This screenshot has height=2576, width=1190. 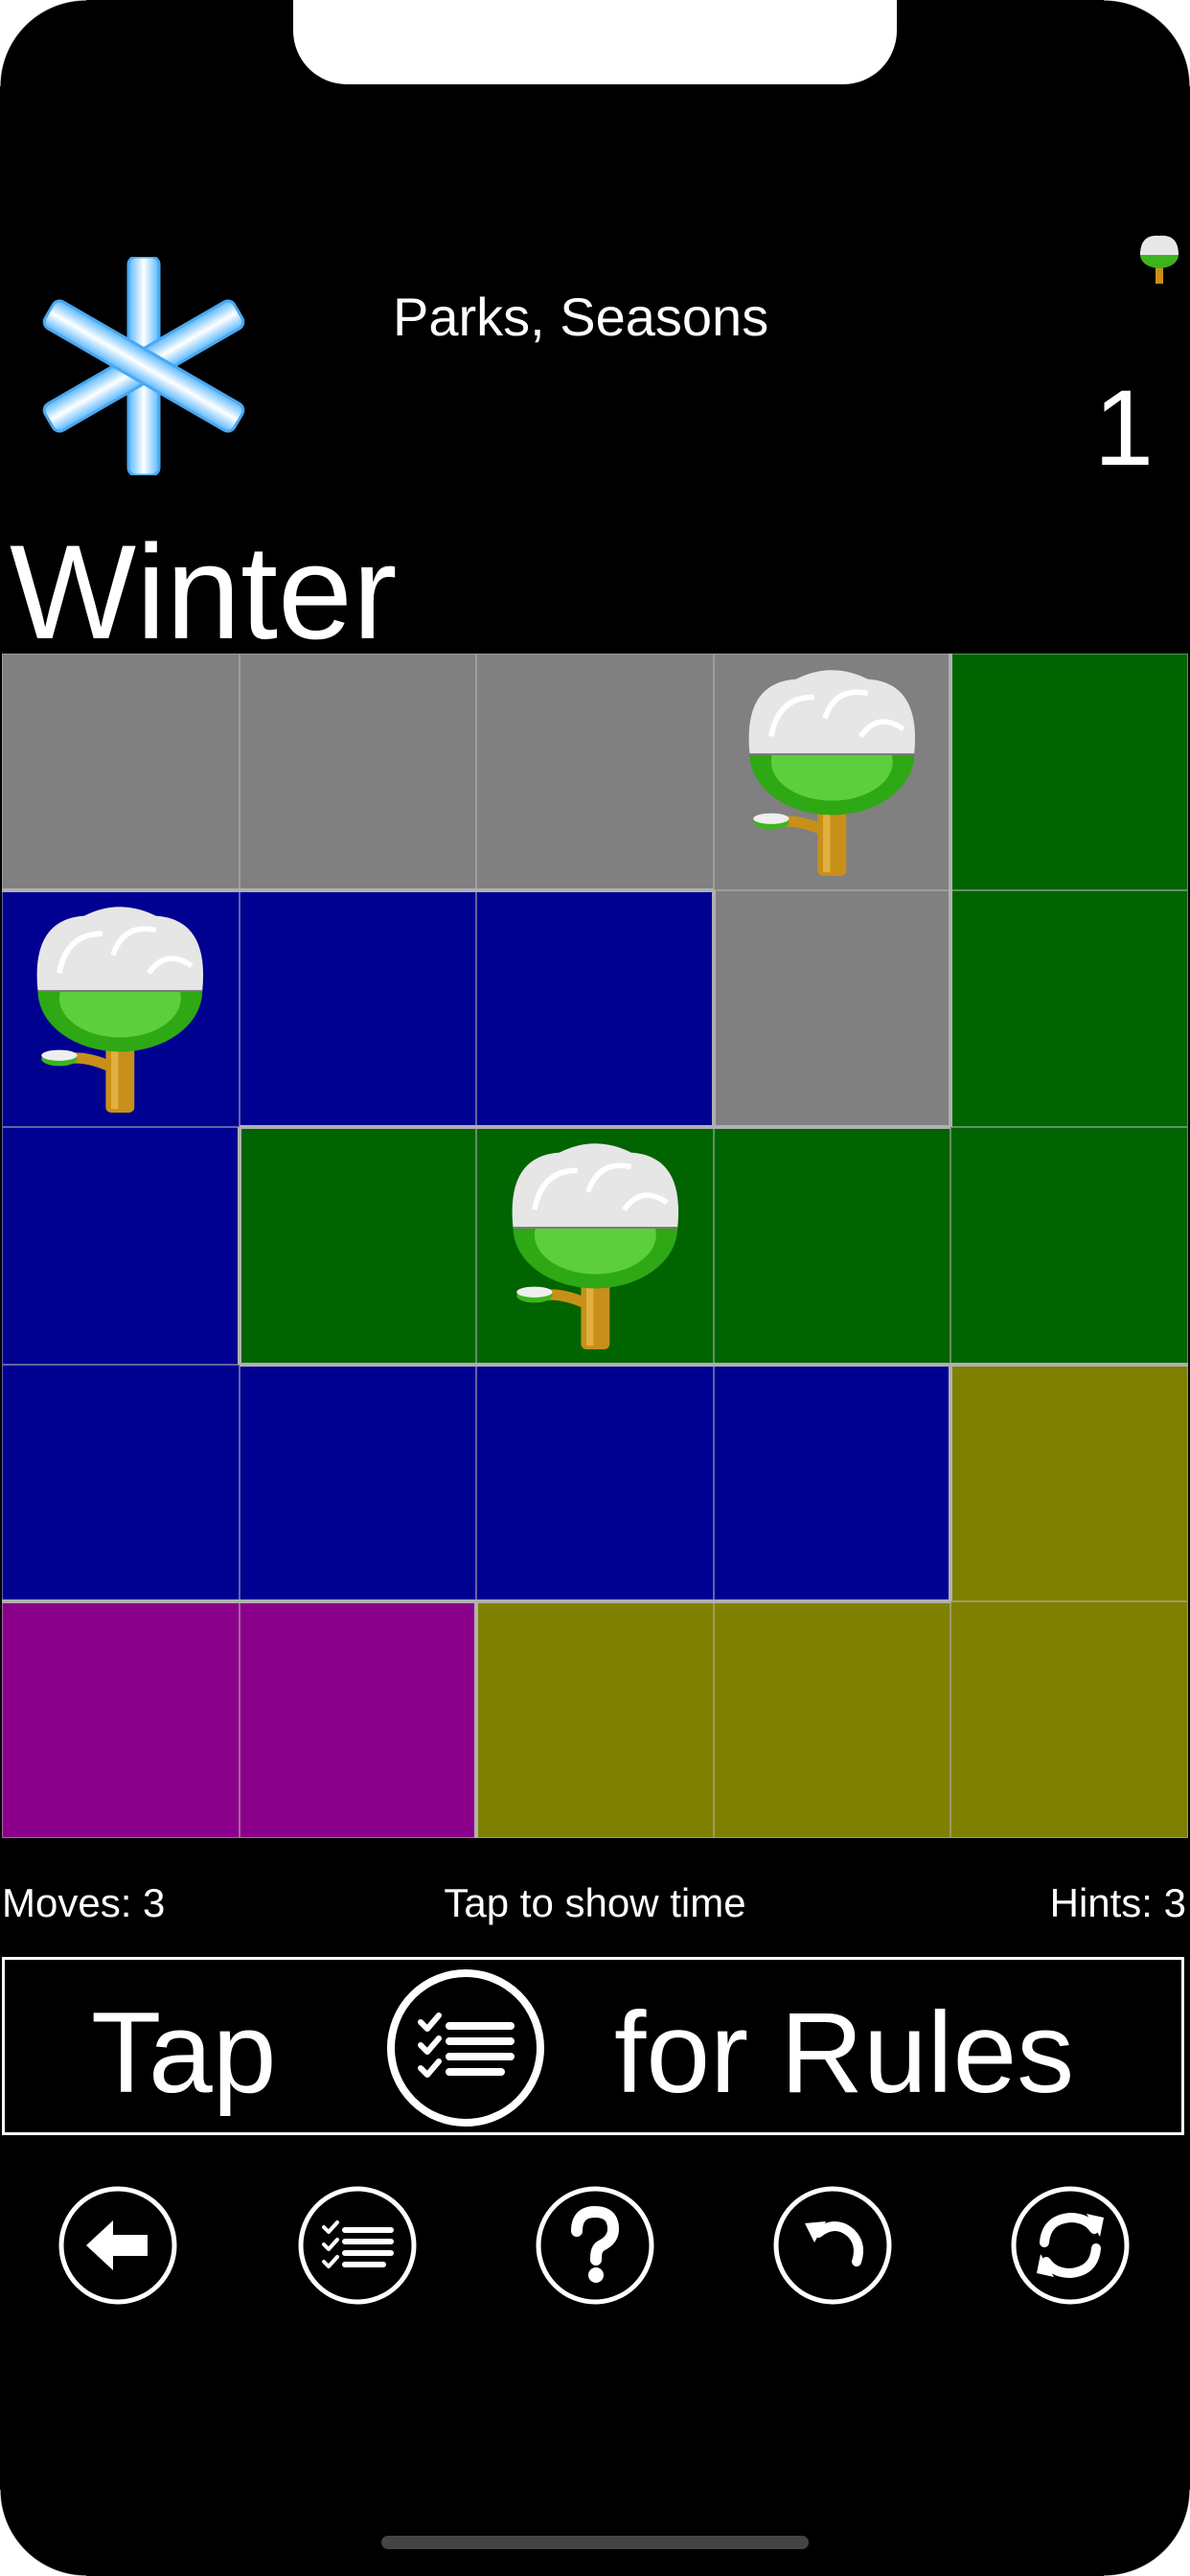 What do you see at coordinates (1118, 1902) in the screenshot?
I see `hints-counter: Hints: 3` at bounding box center [1118, 1902].